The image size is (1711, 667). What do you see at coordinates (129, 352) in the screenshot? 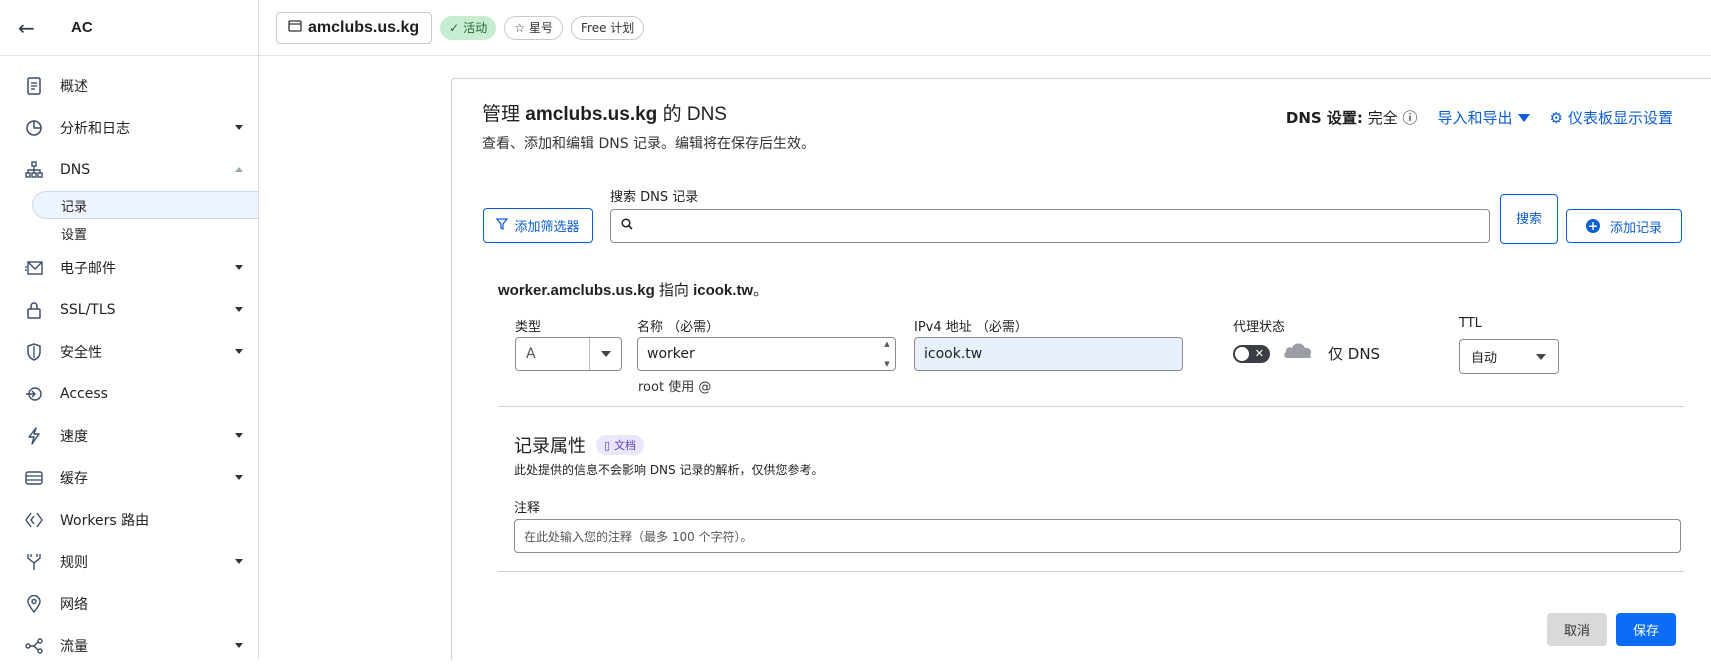
I see `sidebar-item-security: 安全性` at bounding box center [129, 352].